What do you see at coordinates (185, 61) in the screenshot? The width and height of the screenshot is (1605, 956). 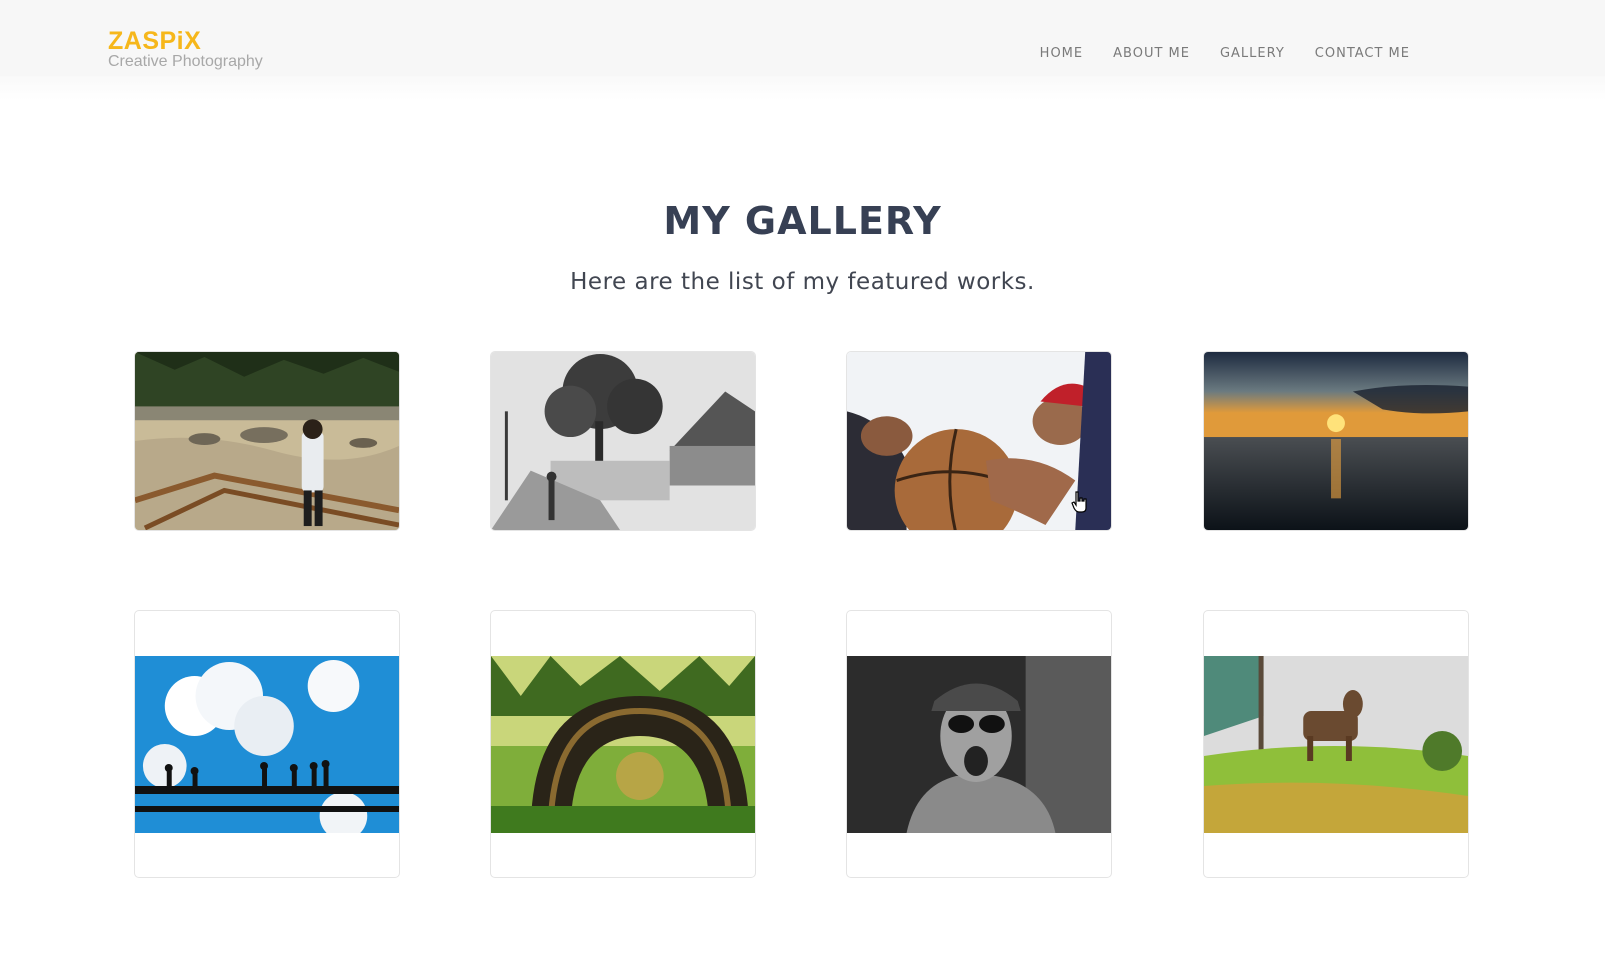 I see `brand-tagline: Creative Photography` at bounding box center [185, 61].